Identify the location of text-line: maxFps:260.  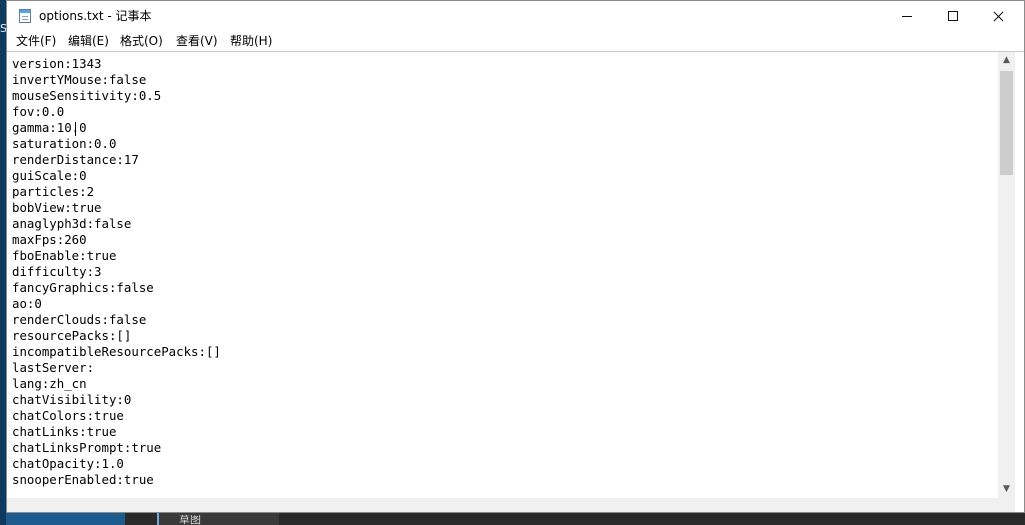
(502, 240).